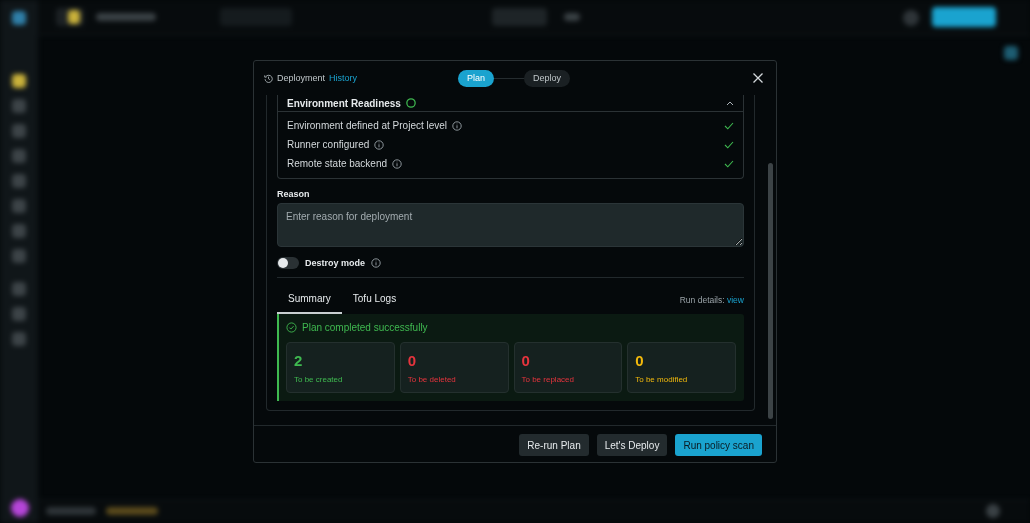 The height and width of the screenshot is (523, 1030). Describe the element at coordinates (291, 327) in the screenshot. I see `check-circle-icon` at that location.